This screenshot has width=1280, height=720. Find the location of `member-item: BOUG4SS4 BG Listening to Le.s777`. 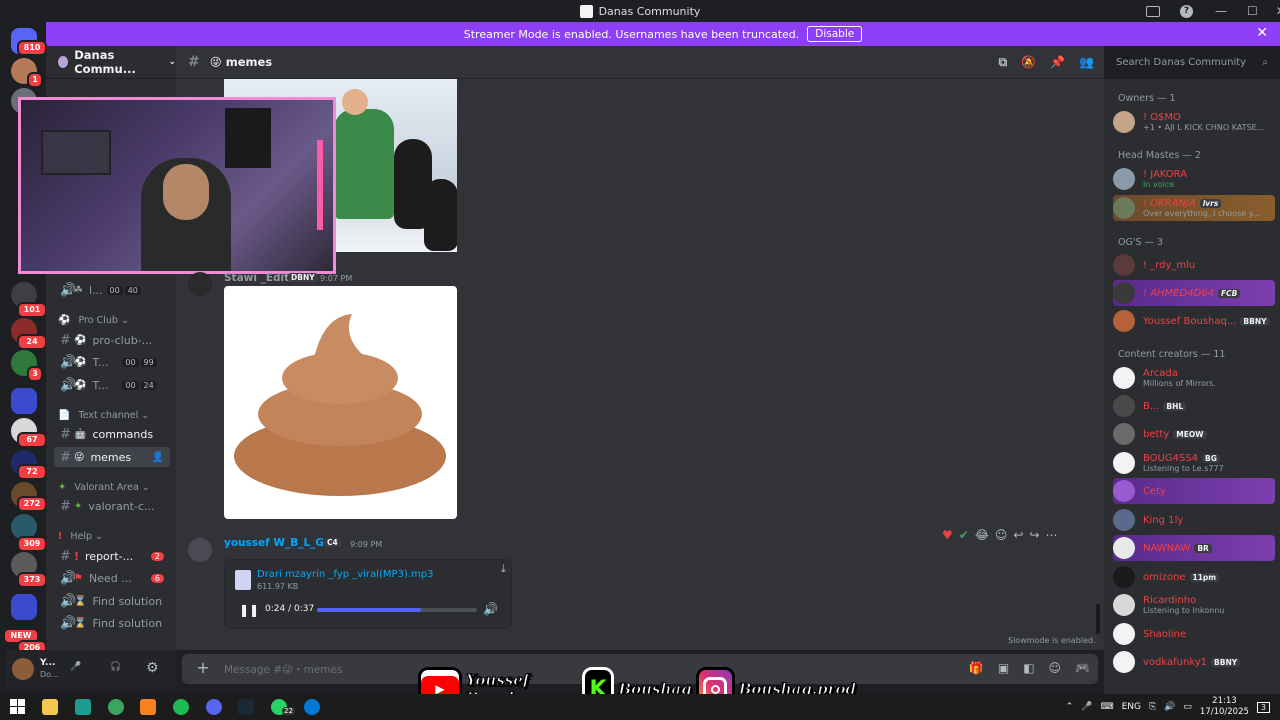

member-item: BOUG4SS4 BG Listening to Le.s777 is located at coordinates (1194, 463).